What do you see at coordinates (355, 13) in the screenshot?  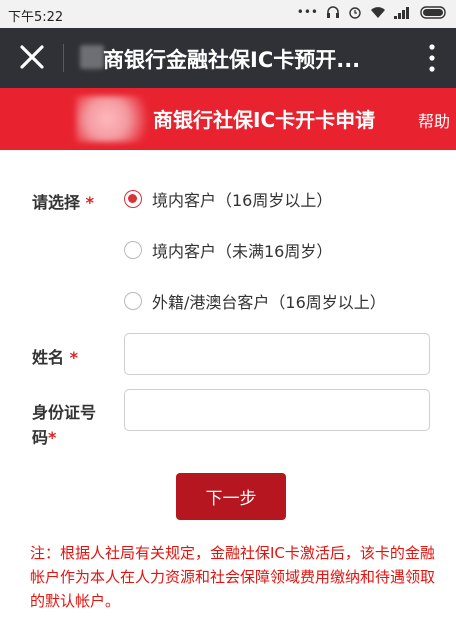 I see `alarm-icon` at bounding box center [355, 13].